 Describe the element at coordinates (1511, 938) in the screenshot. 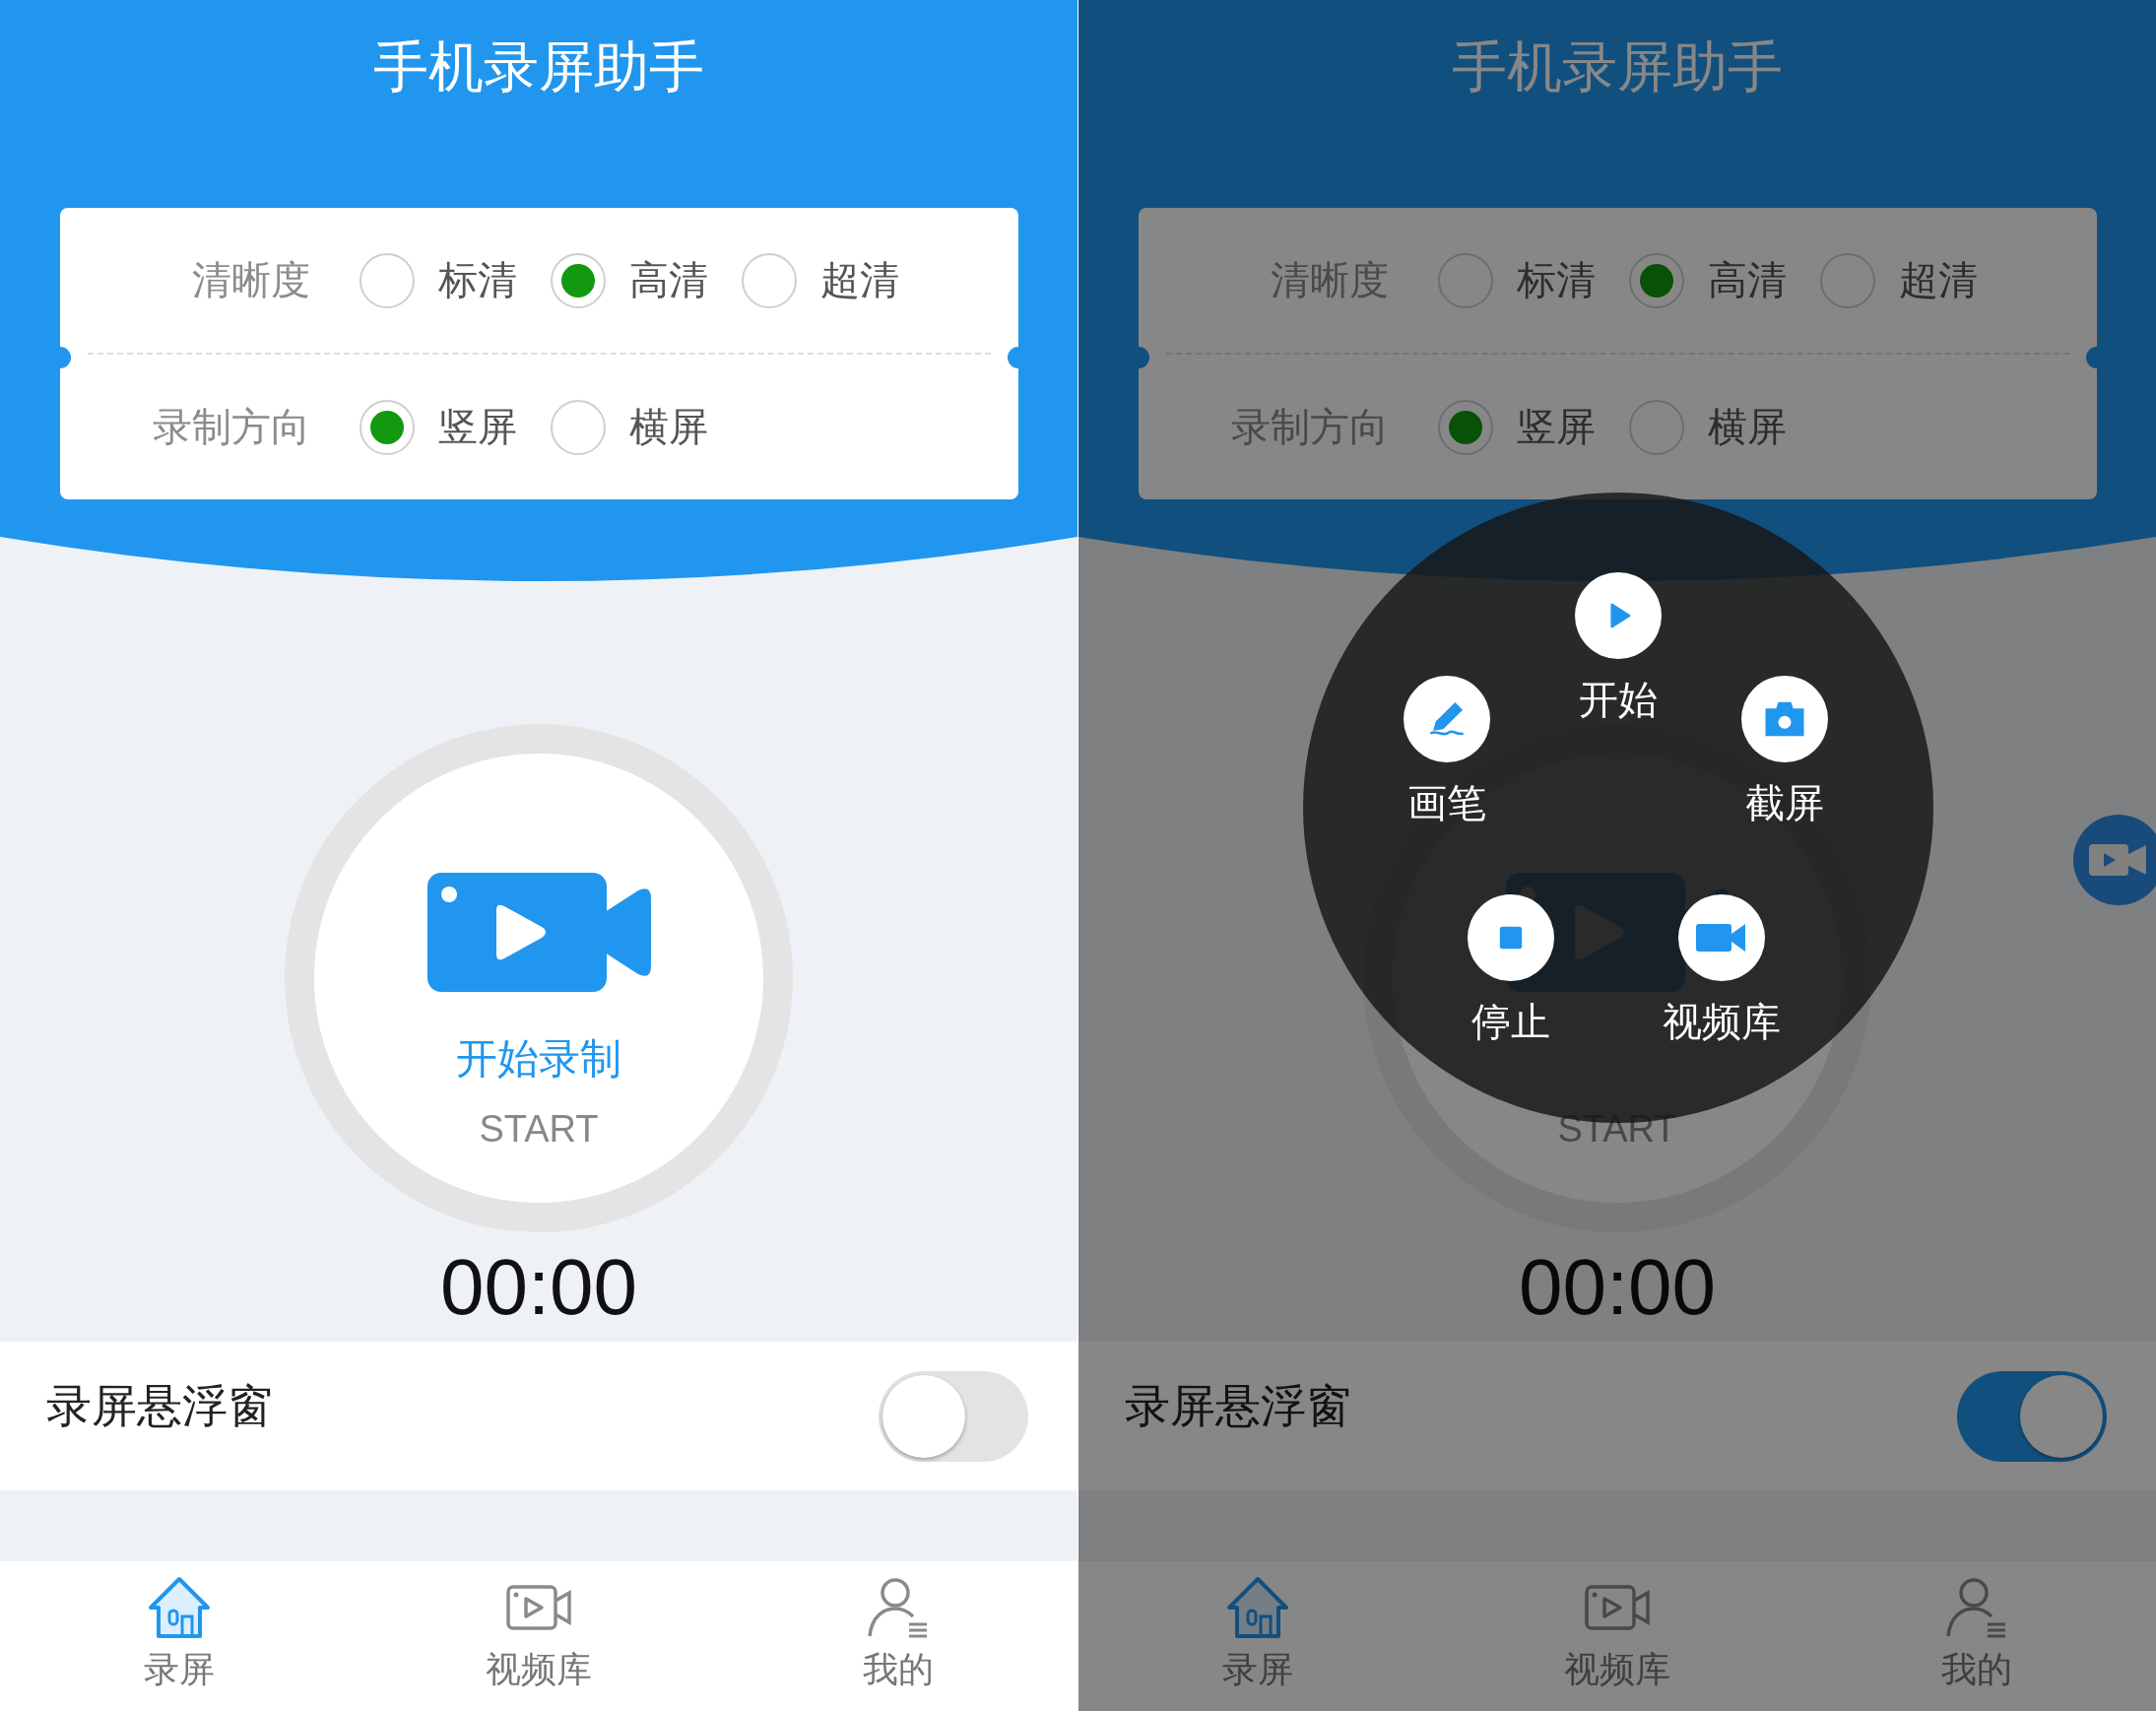

I see `stop-icon` at that location.